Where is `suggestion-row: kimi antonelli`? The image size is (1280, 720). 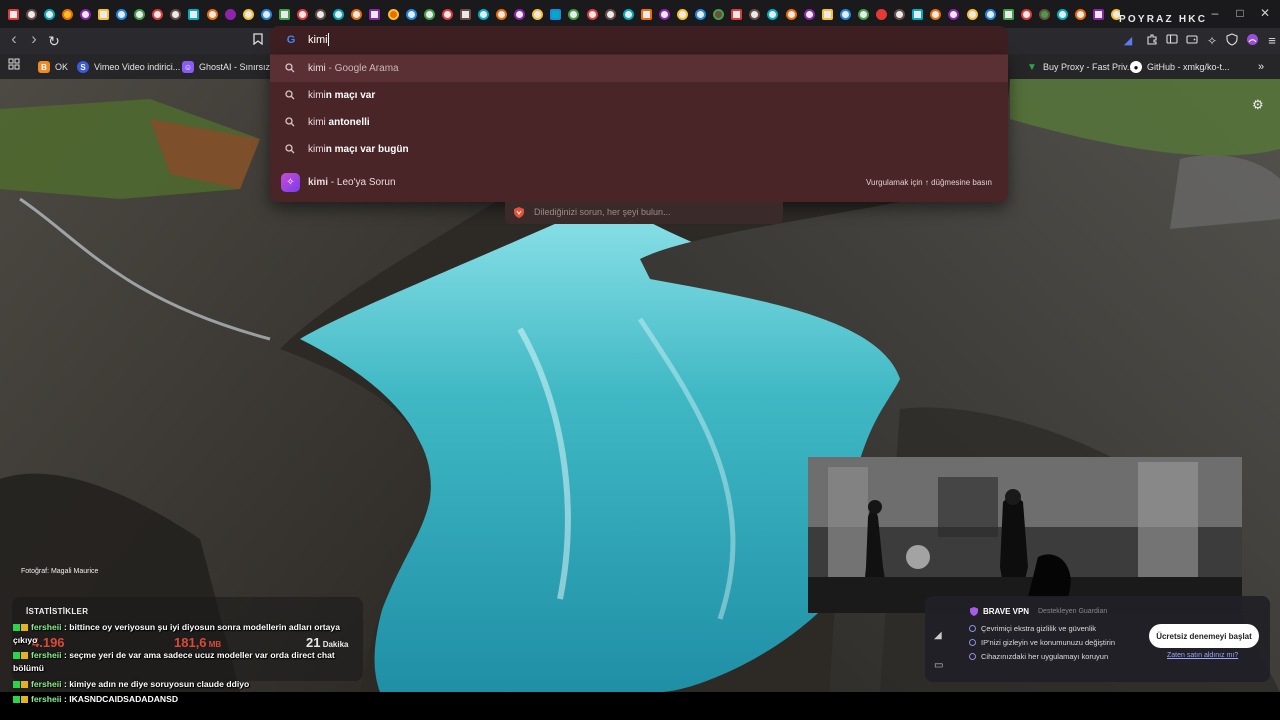 suggestion-row: kimi antonelli is located at coordinates (639, 122).